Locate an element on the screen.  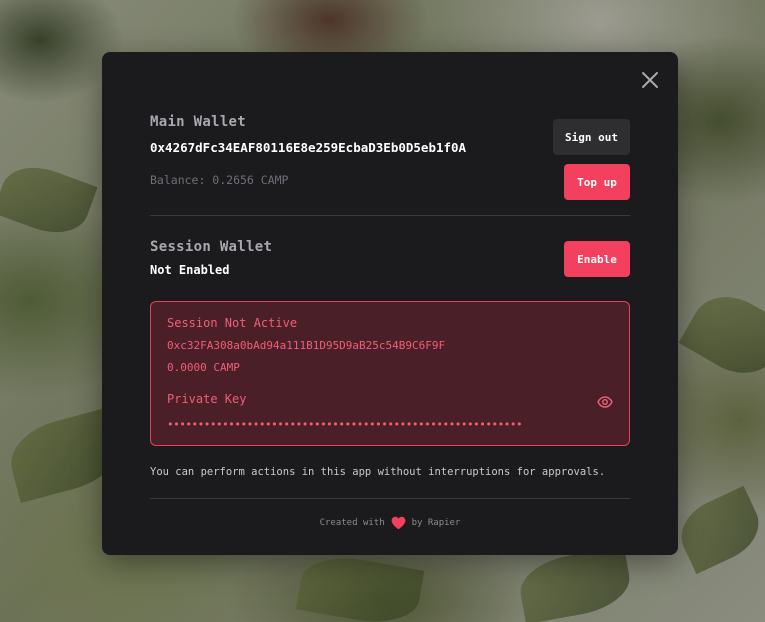
sign-out-button: Sign out is located at coordinates (591, 137).